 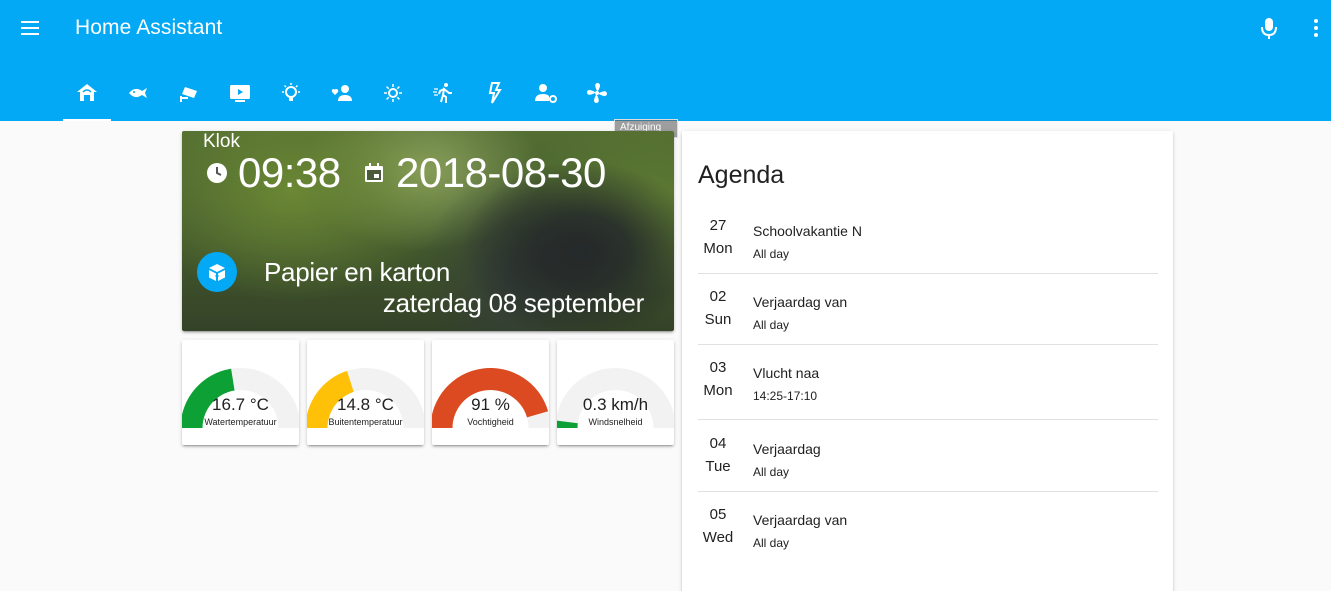 What do you see at coordinates (785, 396) in the screenshot?
I see `event-time: 14:25-17:10` at bounding box center [785, 396].